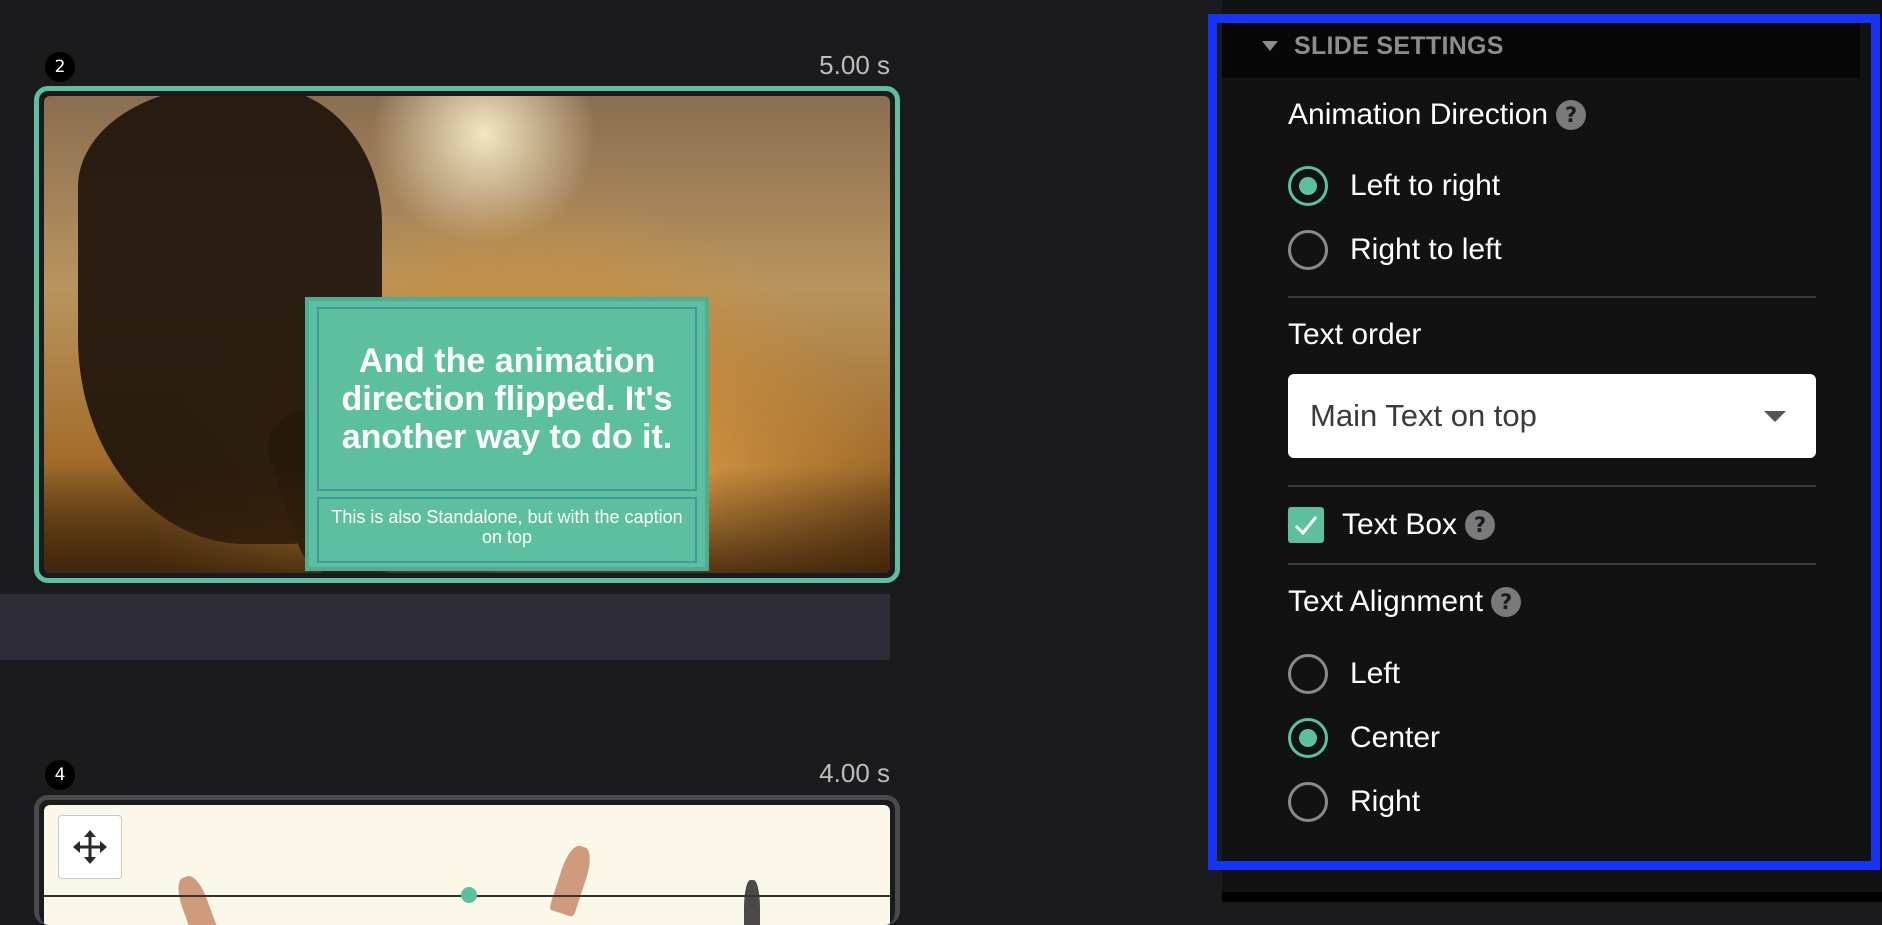 This screenshot has width=1882, height=925. Describe the element at coordinates (1552, 897) in the screenshot. I see `panel-footer` at that location.